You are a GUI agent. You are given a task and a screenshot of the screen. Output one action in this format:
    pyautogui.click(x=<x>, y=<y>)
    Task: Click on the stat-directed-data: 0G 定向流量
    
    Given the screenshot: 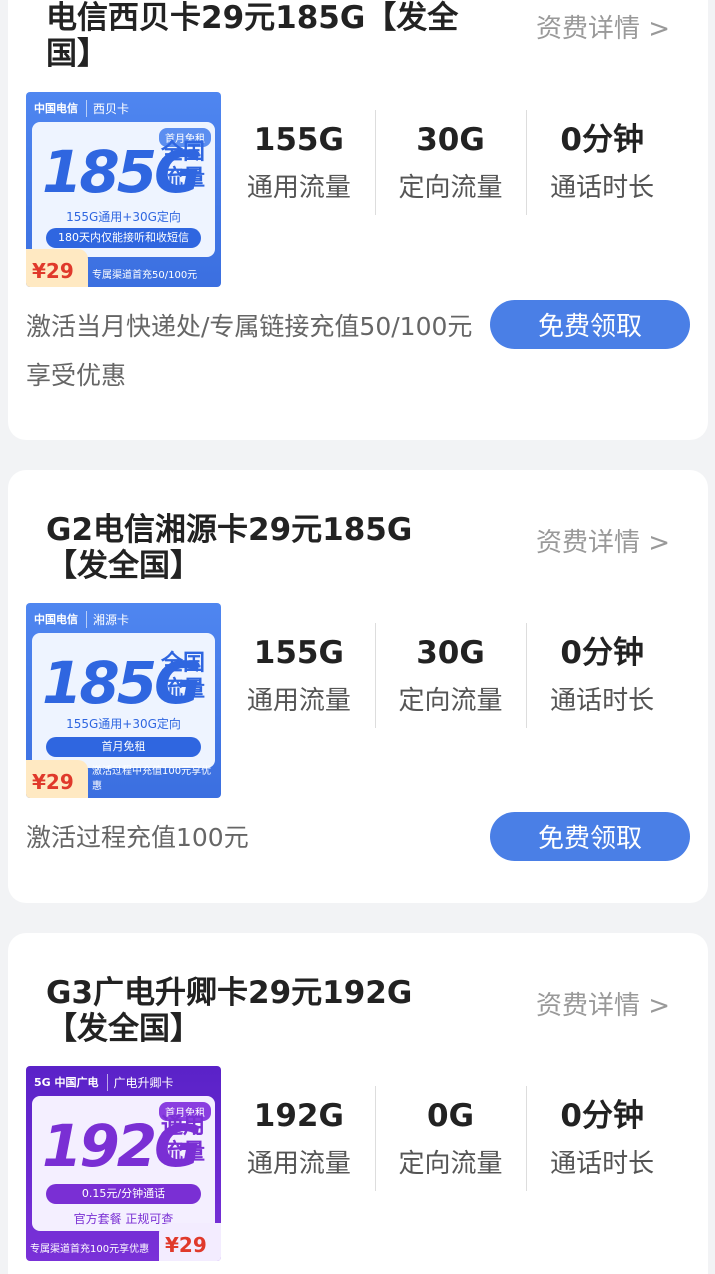 What is the action you would take?
    pyautogui.click(x=450, y=1138)
    